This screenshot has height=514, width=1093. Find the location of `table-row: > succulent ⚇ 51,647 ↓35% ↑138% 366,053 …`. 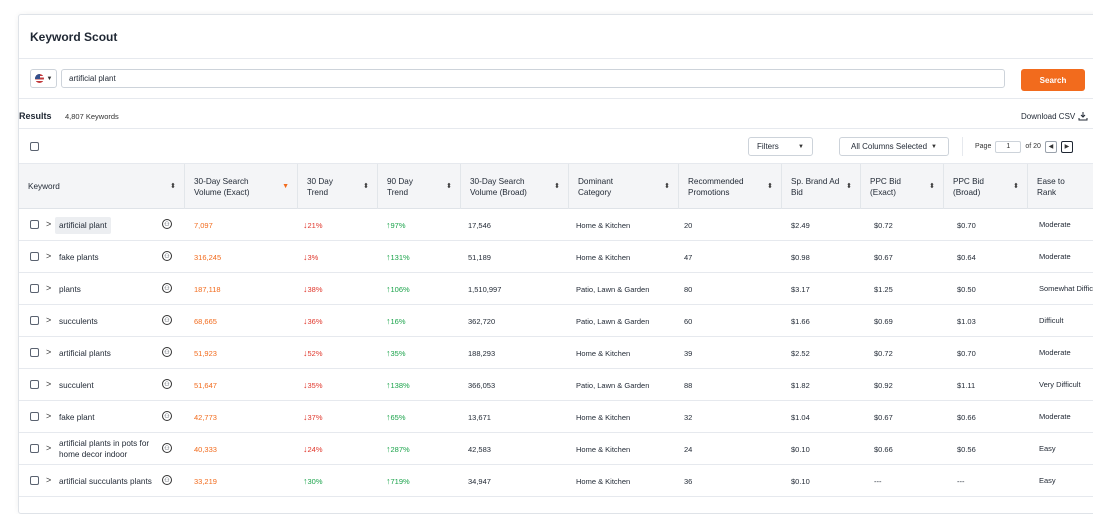

table-row: > succulent ⚇ 51,647 ↓35% ↑138% 366,053 … is located at coordinates (556, 385).